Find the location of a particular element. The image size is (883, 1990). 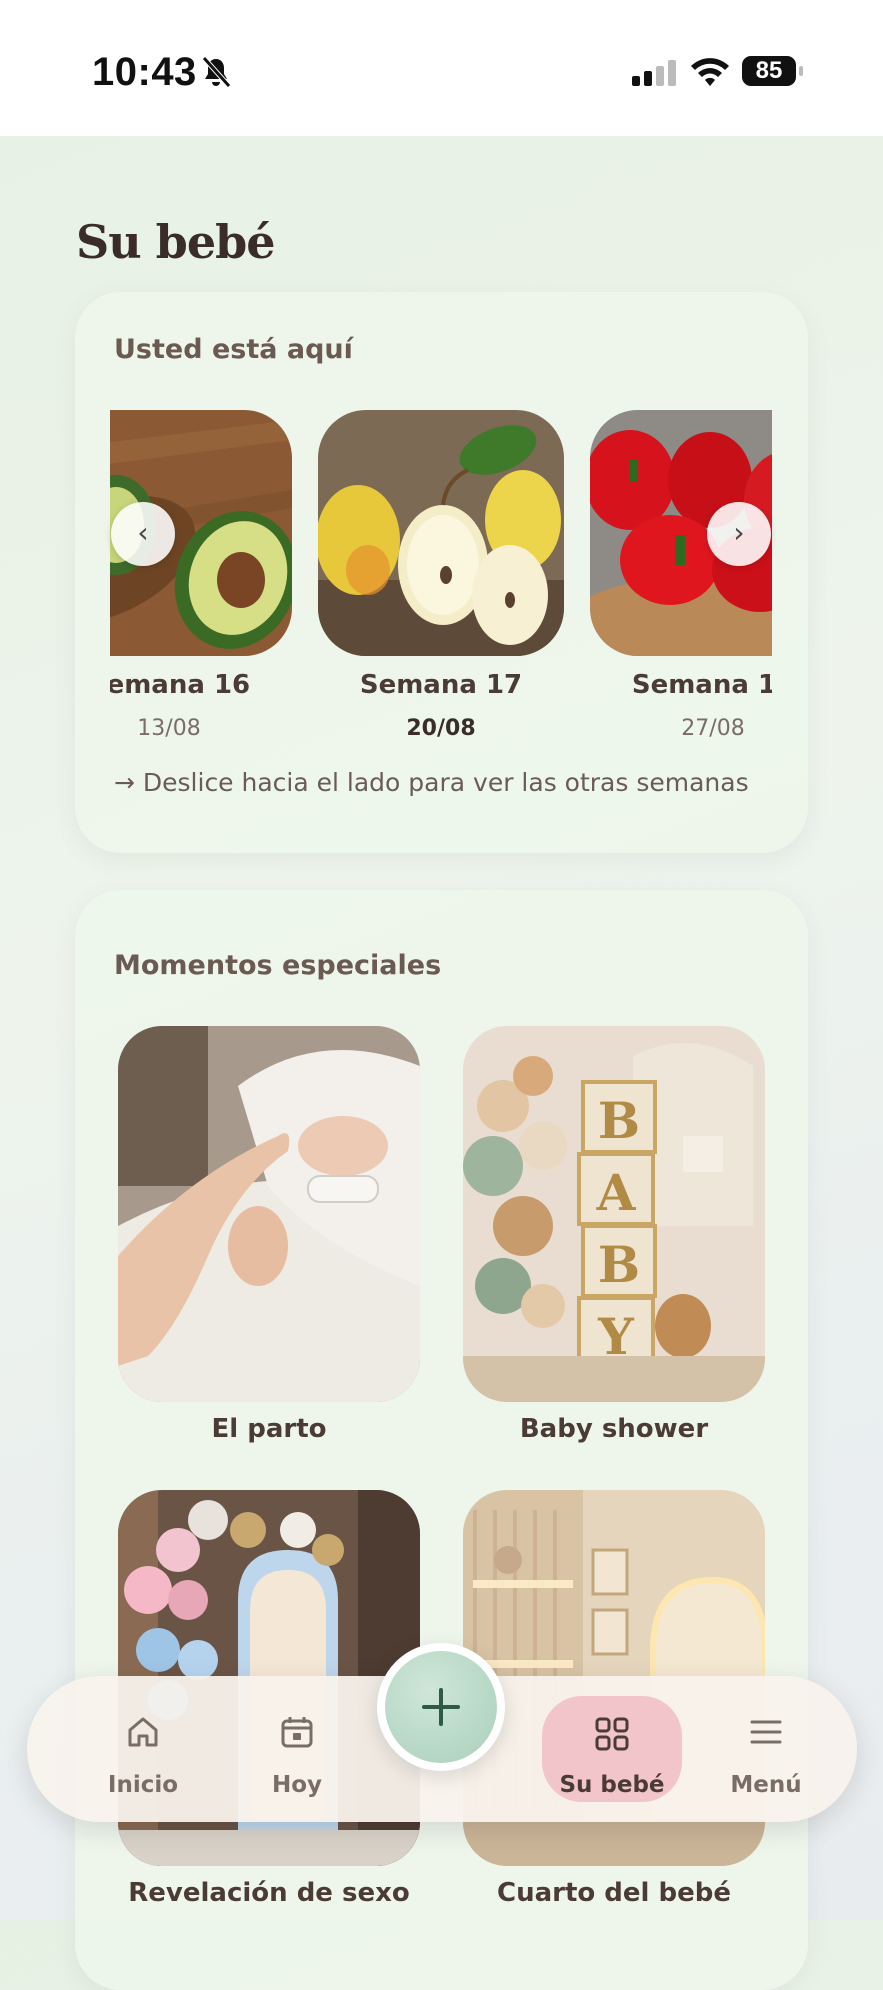

weeks-card-title: Usted está aquí is located at coordinates (233, 349).